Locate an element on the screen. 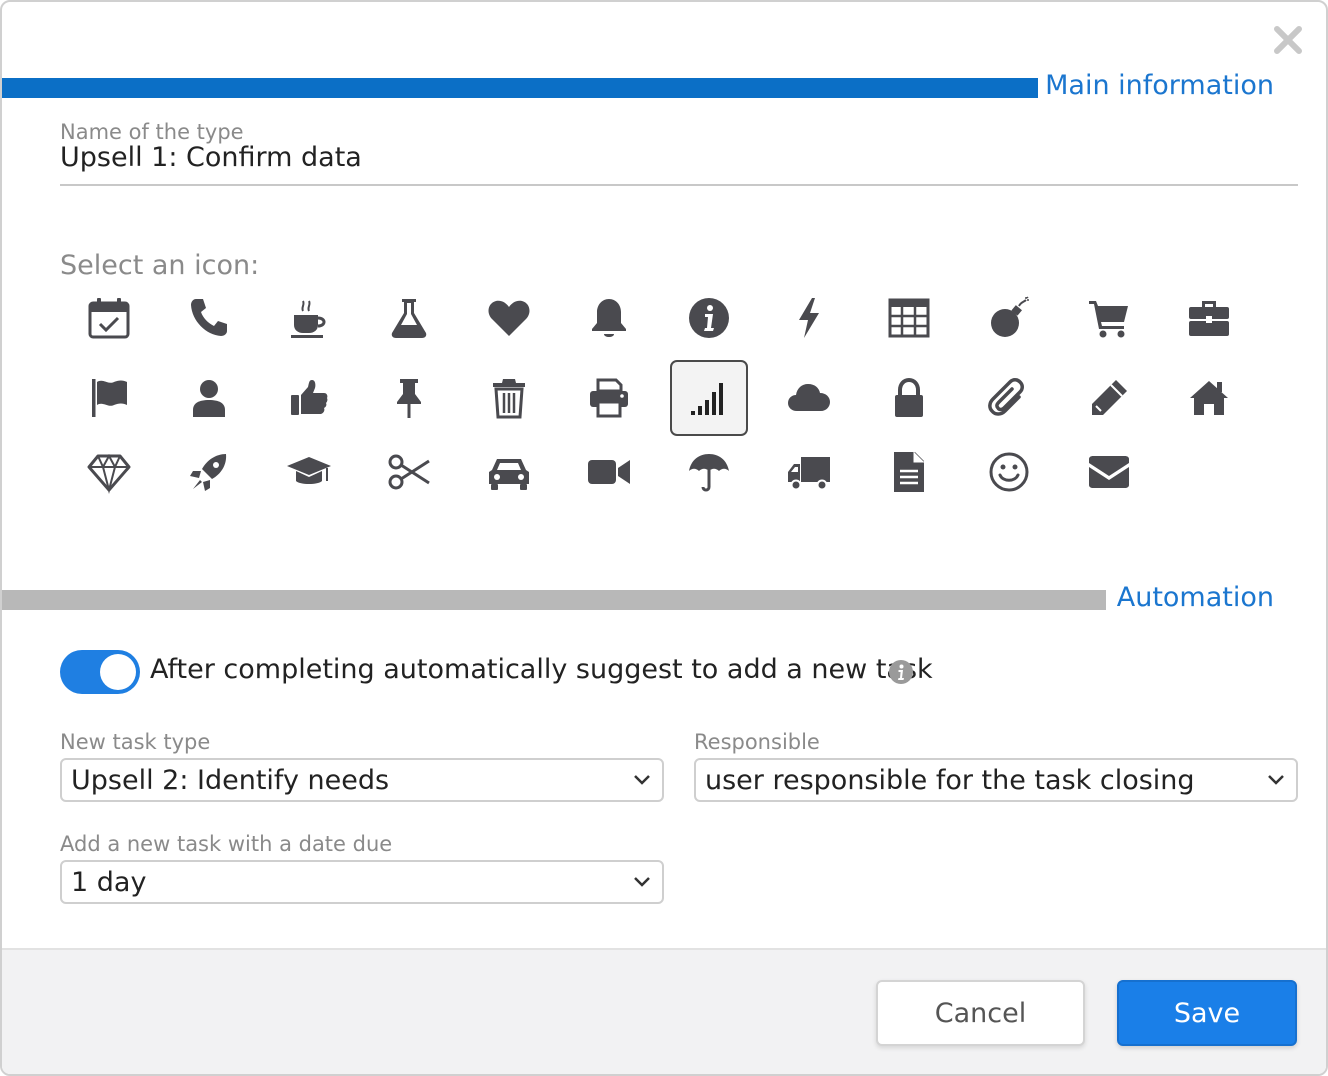 This screenshot has width=1328, height=1076. flask-icon is located at coordinates (409, 318).